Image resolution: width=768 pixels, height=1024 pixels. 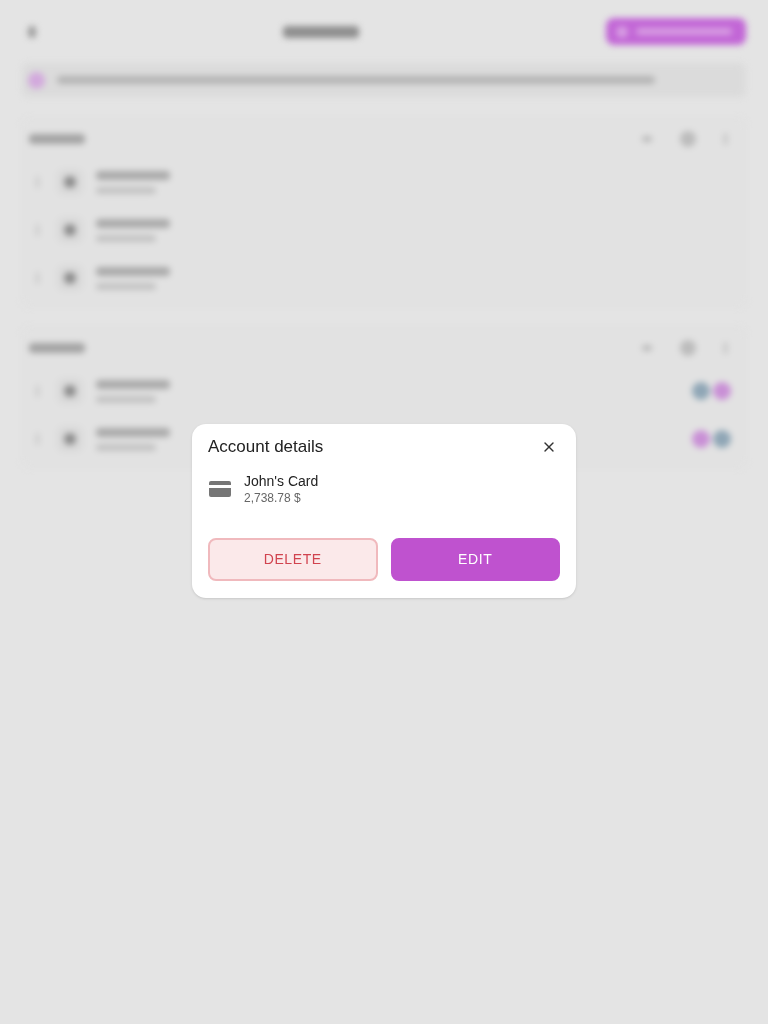 What do you see at coordinates (266, 447) in the screenshot?
I see `dialog-title: Account details` at bounding box center [266, 447].